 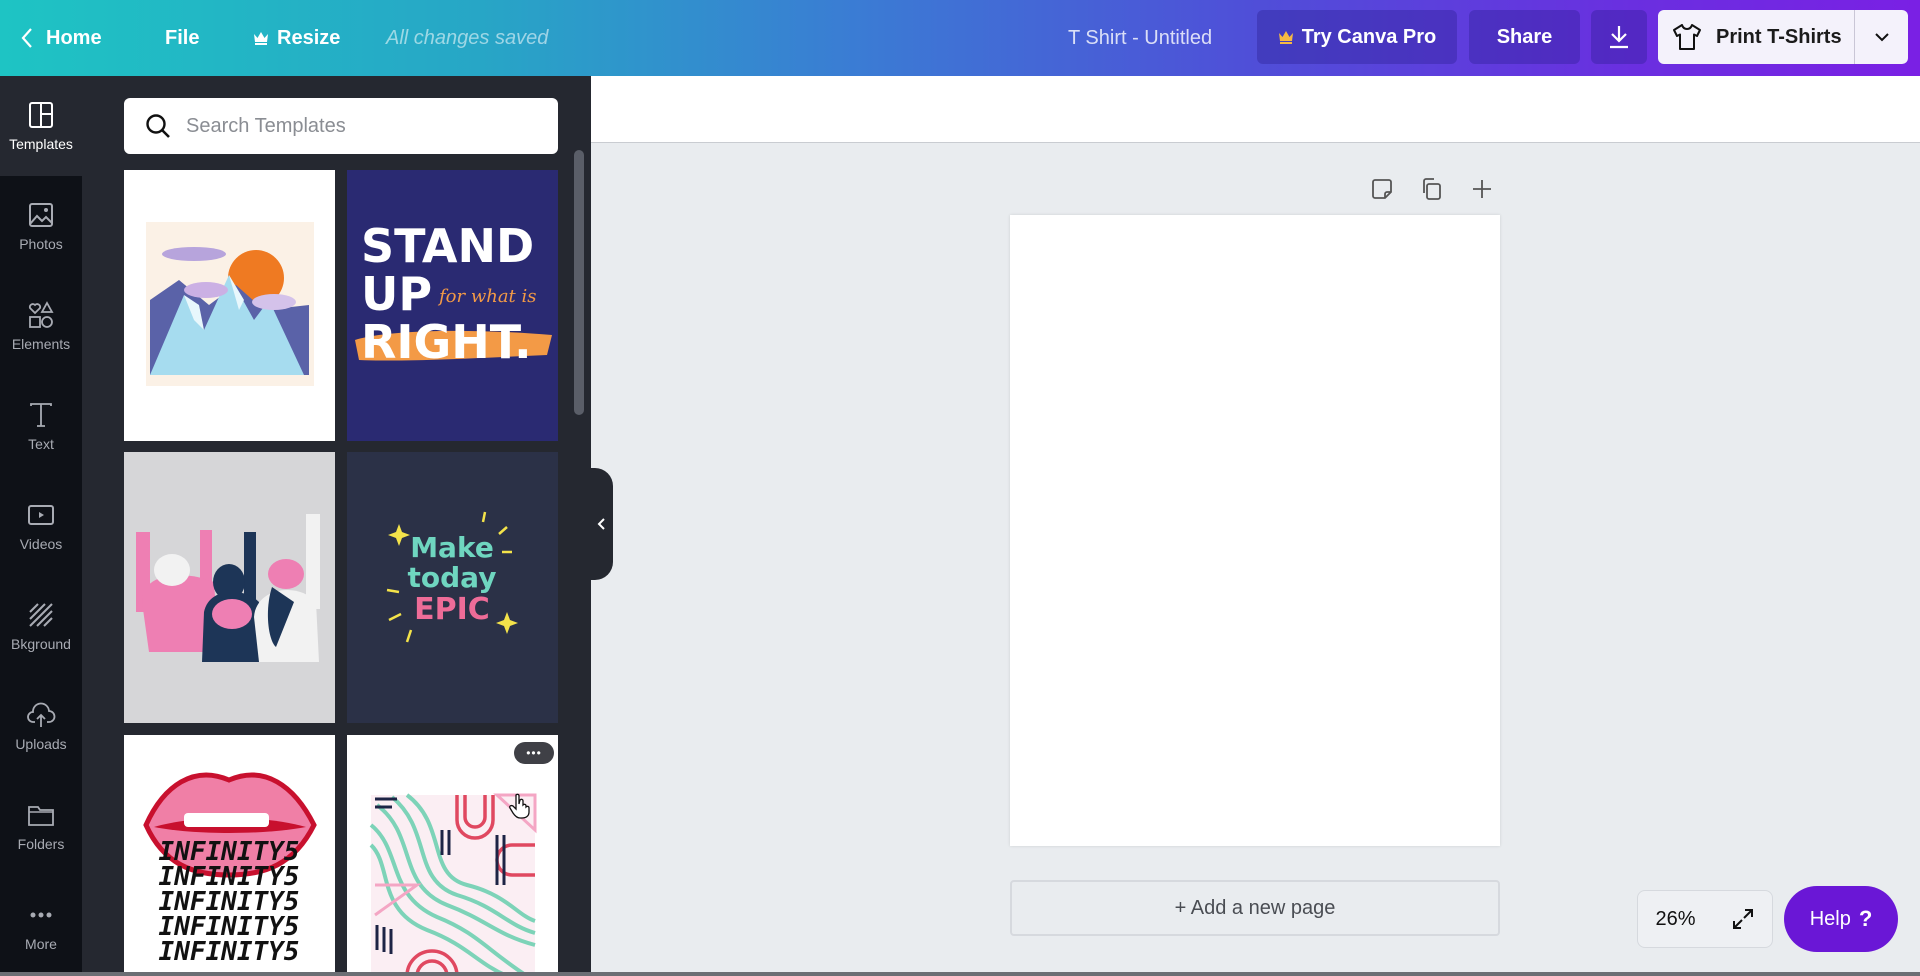 I want to click on videos-icon, so click(x=41, y=515).